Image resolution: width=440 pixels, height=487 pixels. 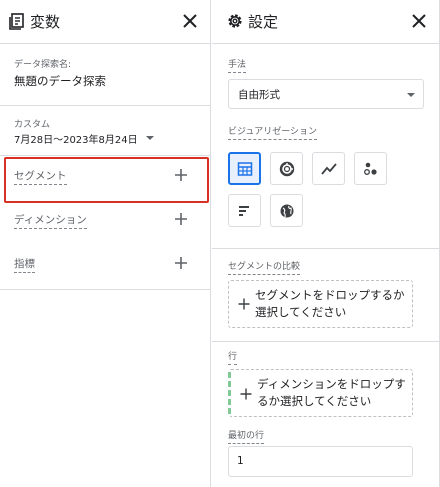 What do you see at coordinates (328, 168) in the screenshot?
I see `line-chart-icon` at bounding box center [328, 168].